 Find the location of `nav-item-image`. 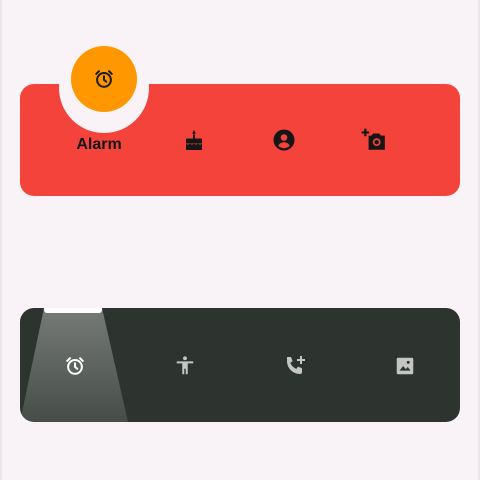

nav-item-image is located at coordinates (405, 366).